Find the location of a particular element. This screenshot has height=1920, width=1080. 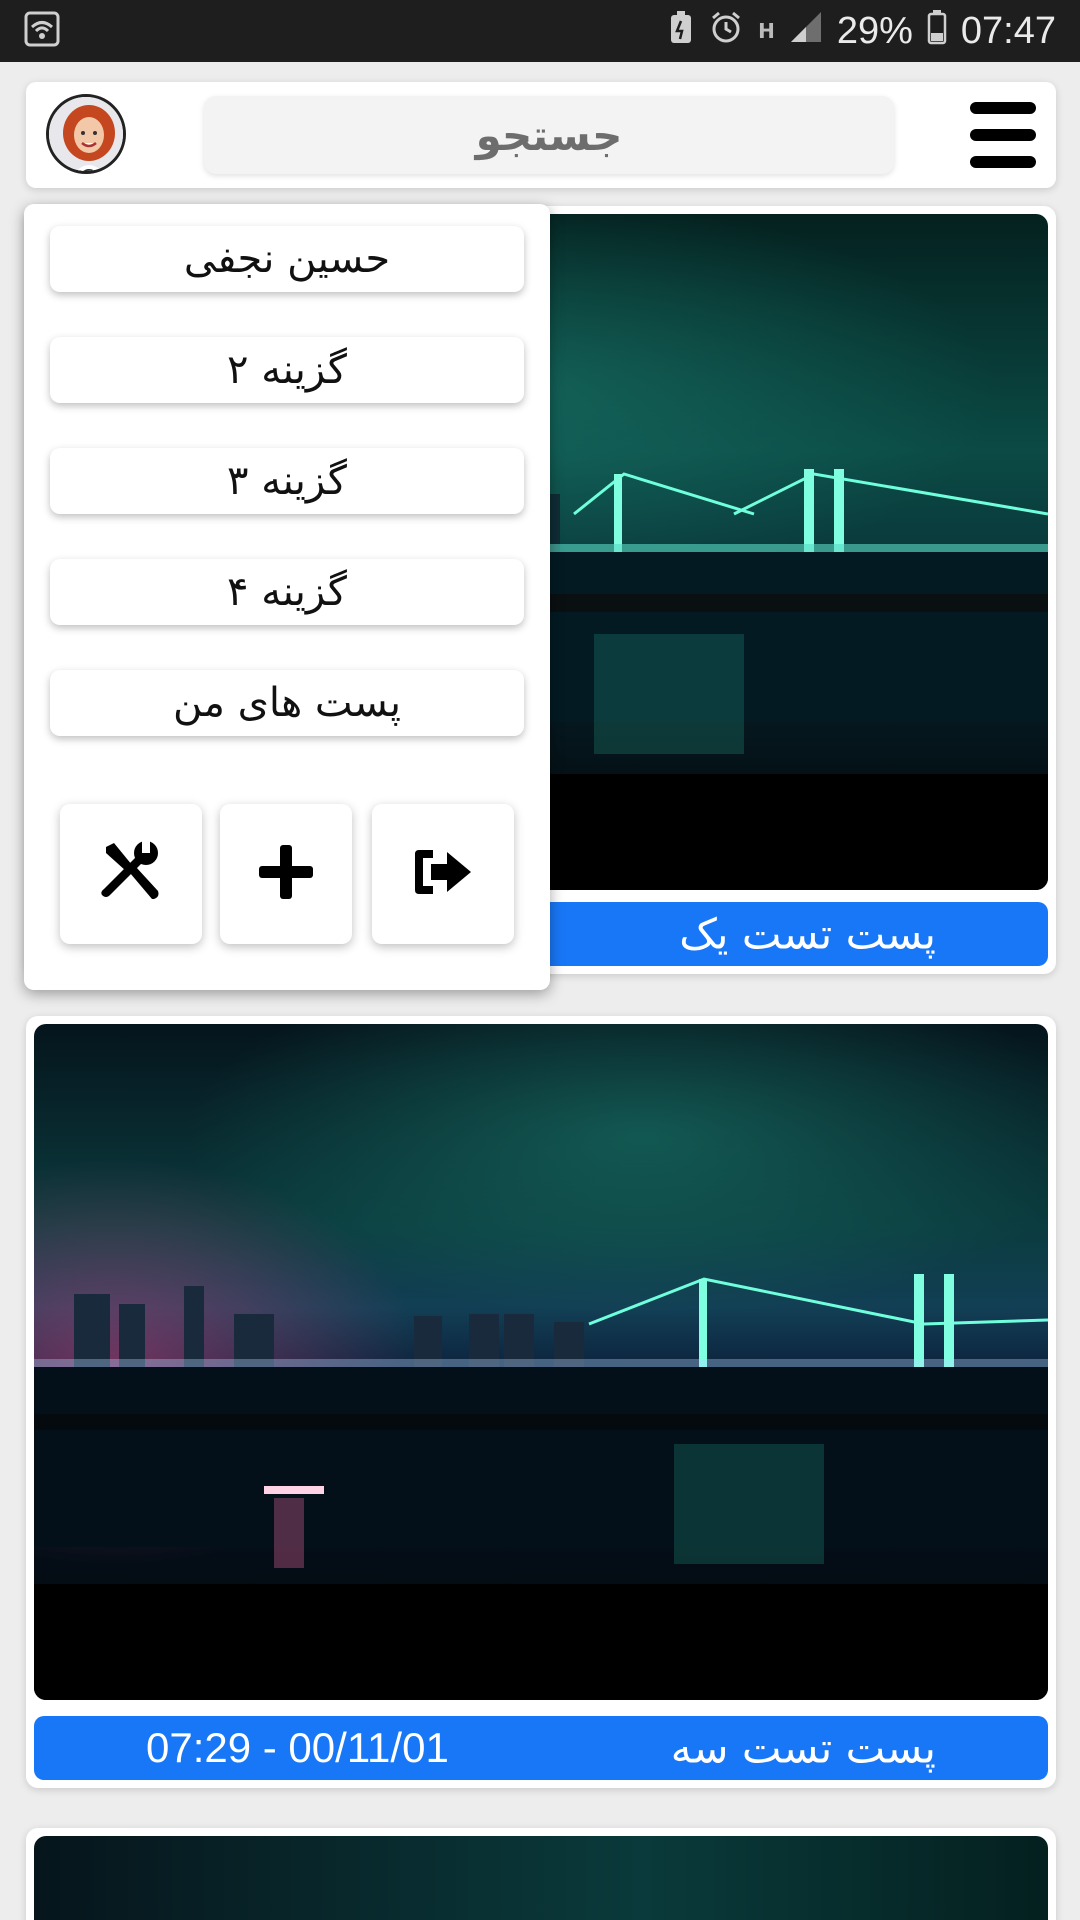

status-bar: H 29% 07:47 is located at coordinates (540, 31).